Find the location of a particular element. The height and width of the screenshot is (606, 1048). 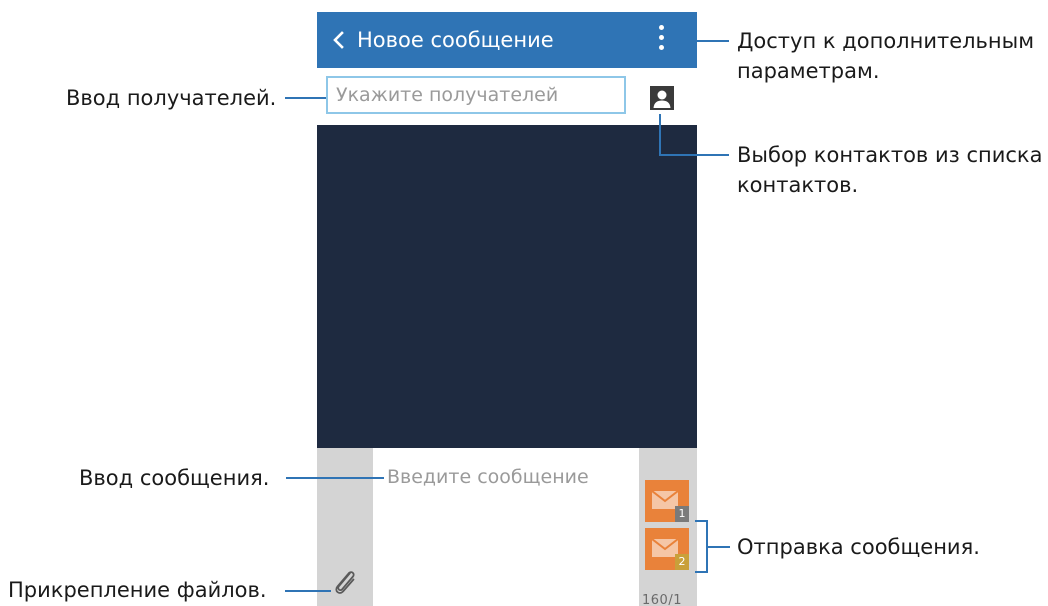

callout-send: Отправка сообщения. is located at coordinates (858, 547).